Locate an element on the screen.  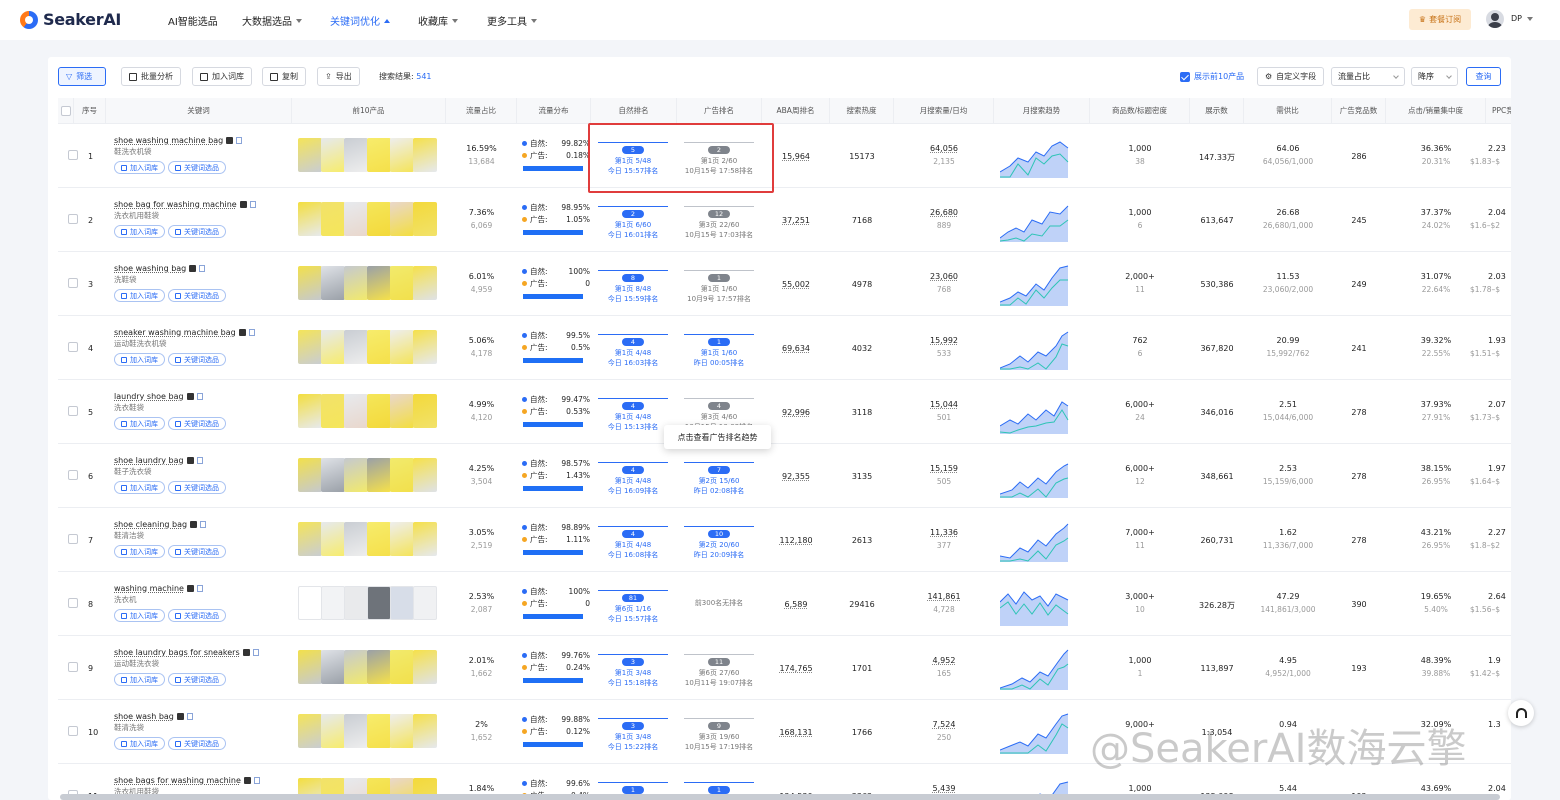
rank-cell: 11 第6页 27/60 10月11号 19:07排名 is located at coordinates (719, 668).